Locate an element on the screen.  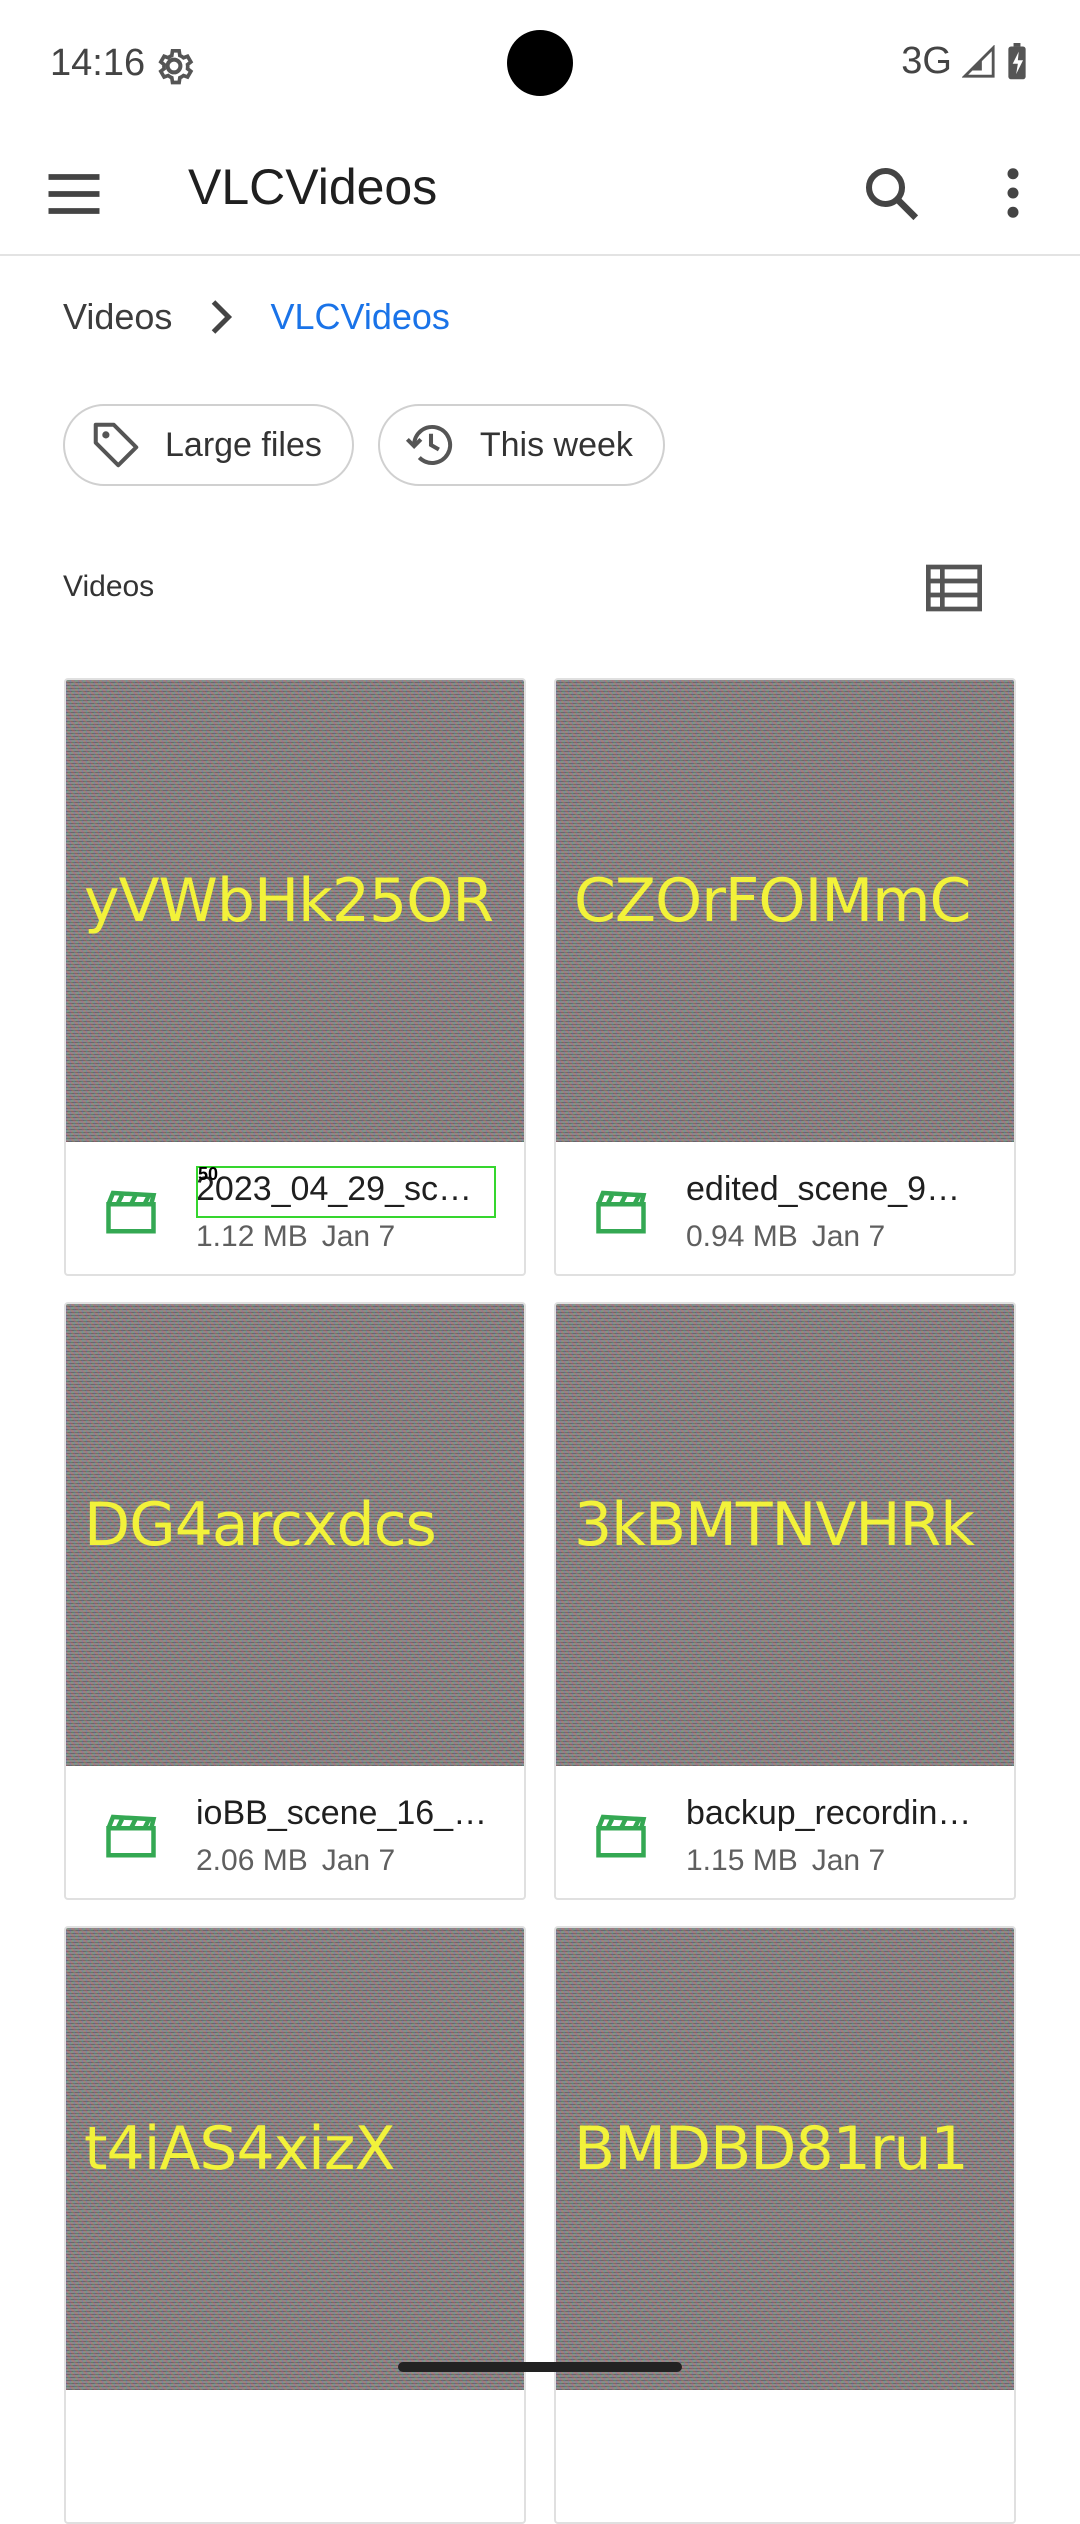
chip-this-week: This week is located at coordinates (521, 445).